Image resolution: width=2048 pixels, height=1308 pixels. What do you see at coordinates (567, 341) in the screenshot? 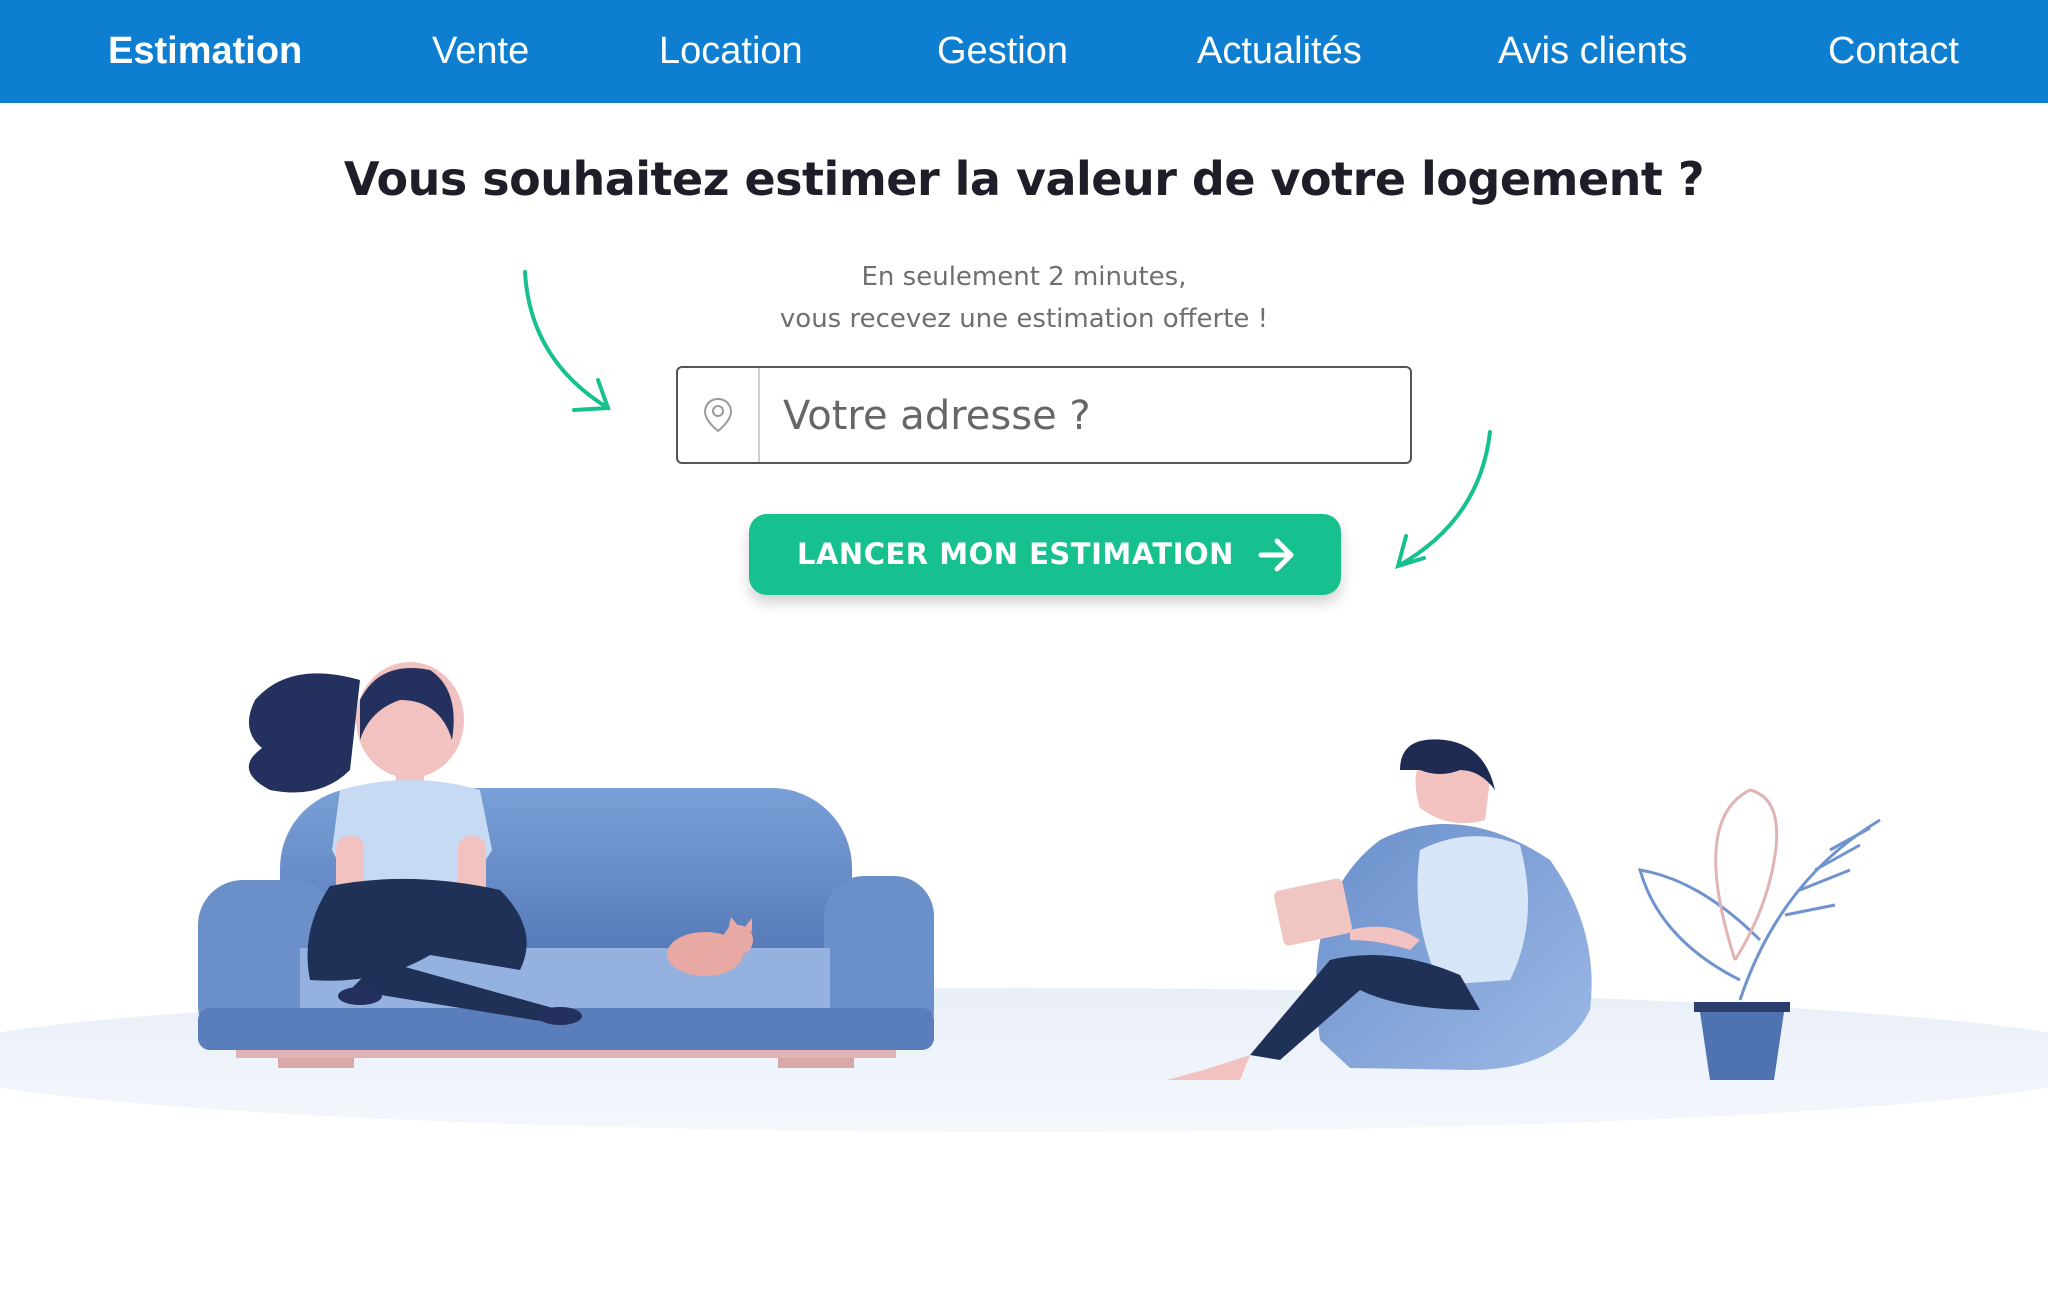
I see `left-curved-arrow-icon` at bounding box center [567, 341].